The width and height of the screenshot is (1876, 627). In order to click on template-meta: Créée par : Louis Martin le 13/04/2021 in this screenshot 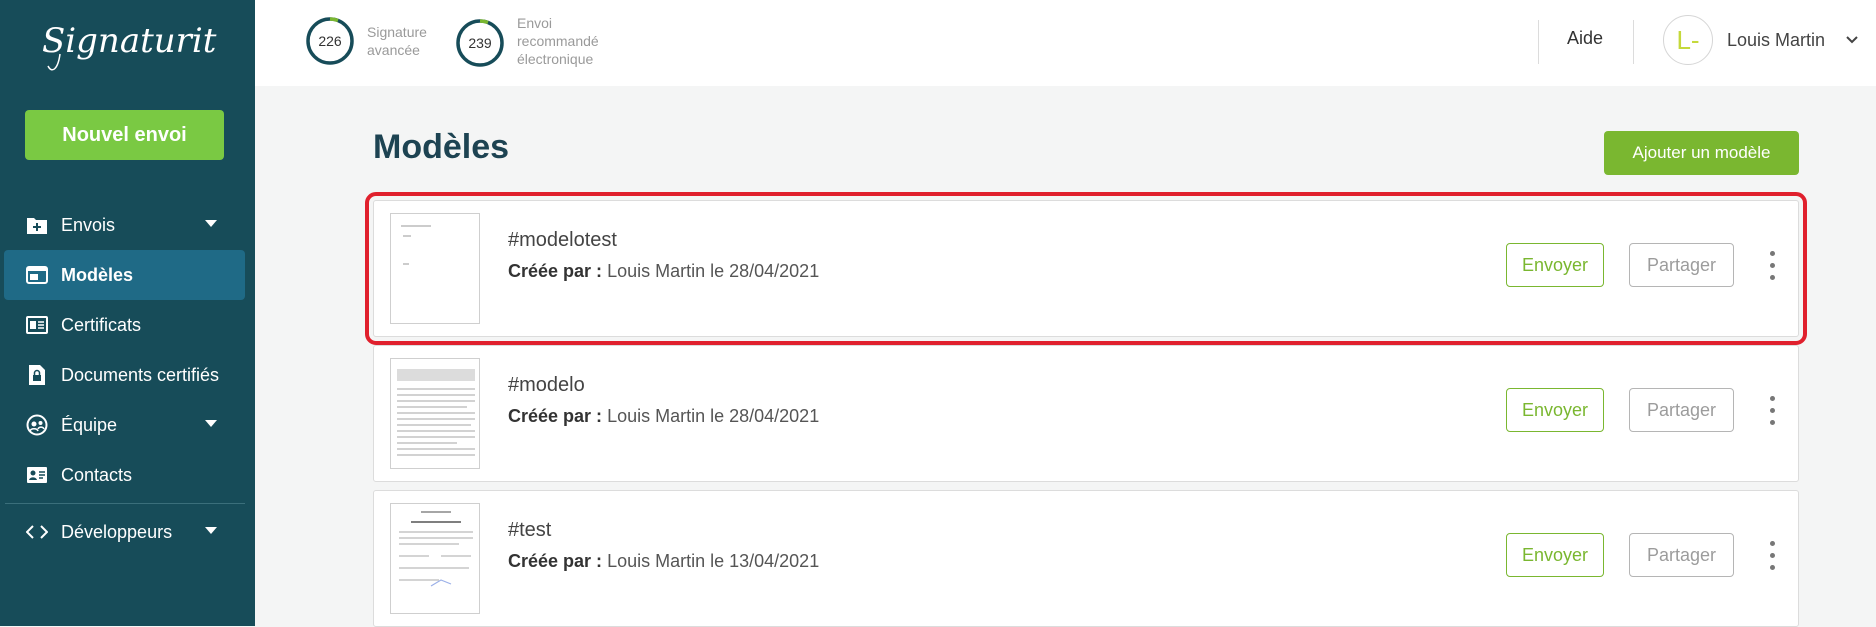, I will do `click(663, 561)`.